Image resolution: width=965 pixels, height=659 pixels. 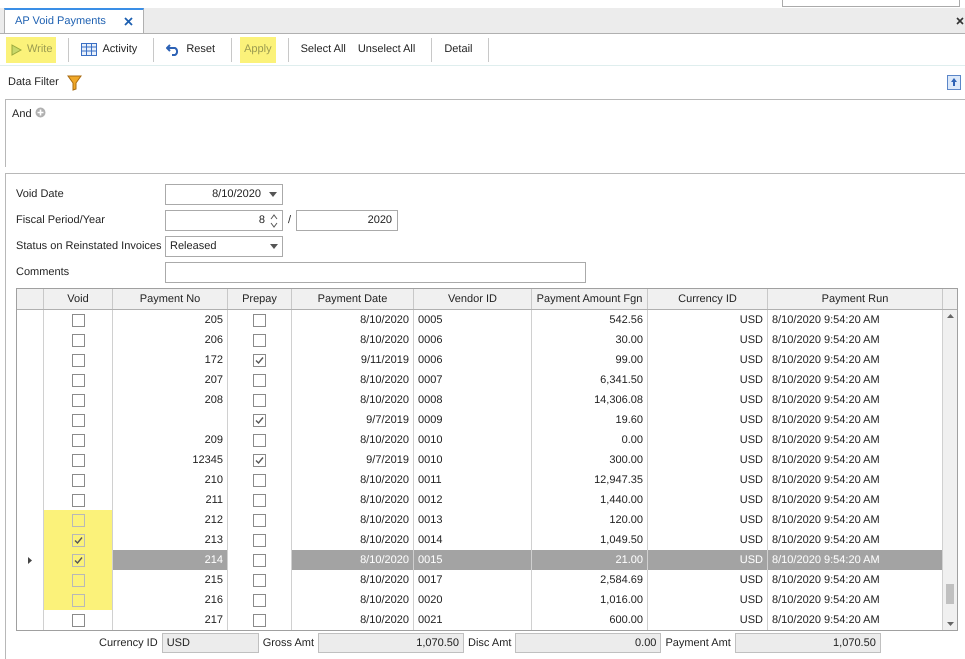 What do you see at coordinates (950, 470) in the screenshot?
I see `vertical-scrollbar` at bounding box center [950, 470].